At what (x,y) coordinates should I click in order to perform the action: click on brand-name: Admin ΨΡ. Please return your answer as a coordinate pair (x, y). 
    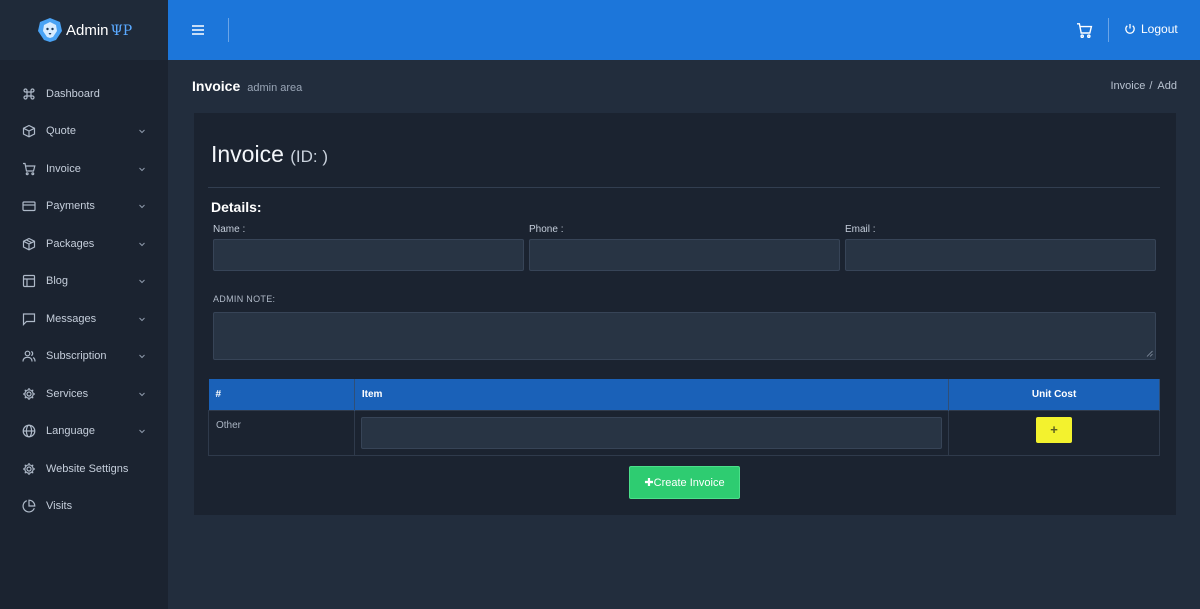
    Looking at the image, I should click on (99, 30).